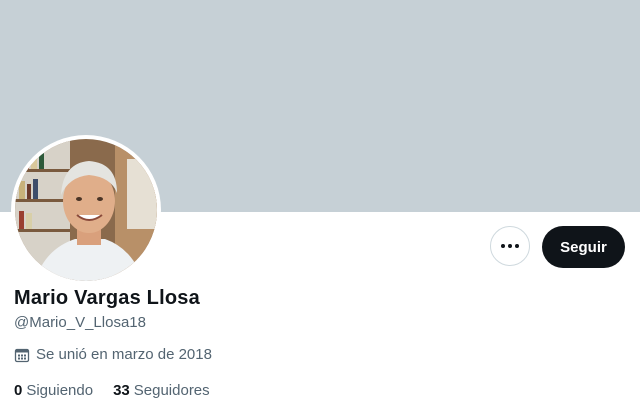 This screenshot has width=640, height=413. I want to click on join-date: Se unió en marzo de 2018, so click(113, 354).